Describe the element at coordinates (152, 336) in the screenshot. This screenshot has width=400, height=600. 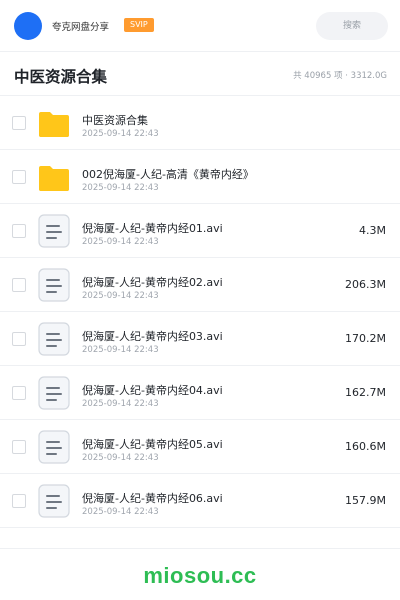
I see `file-name: 倪海厦-人纪-黄帝内经03.avi` at that location.